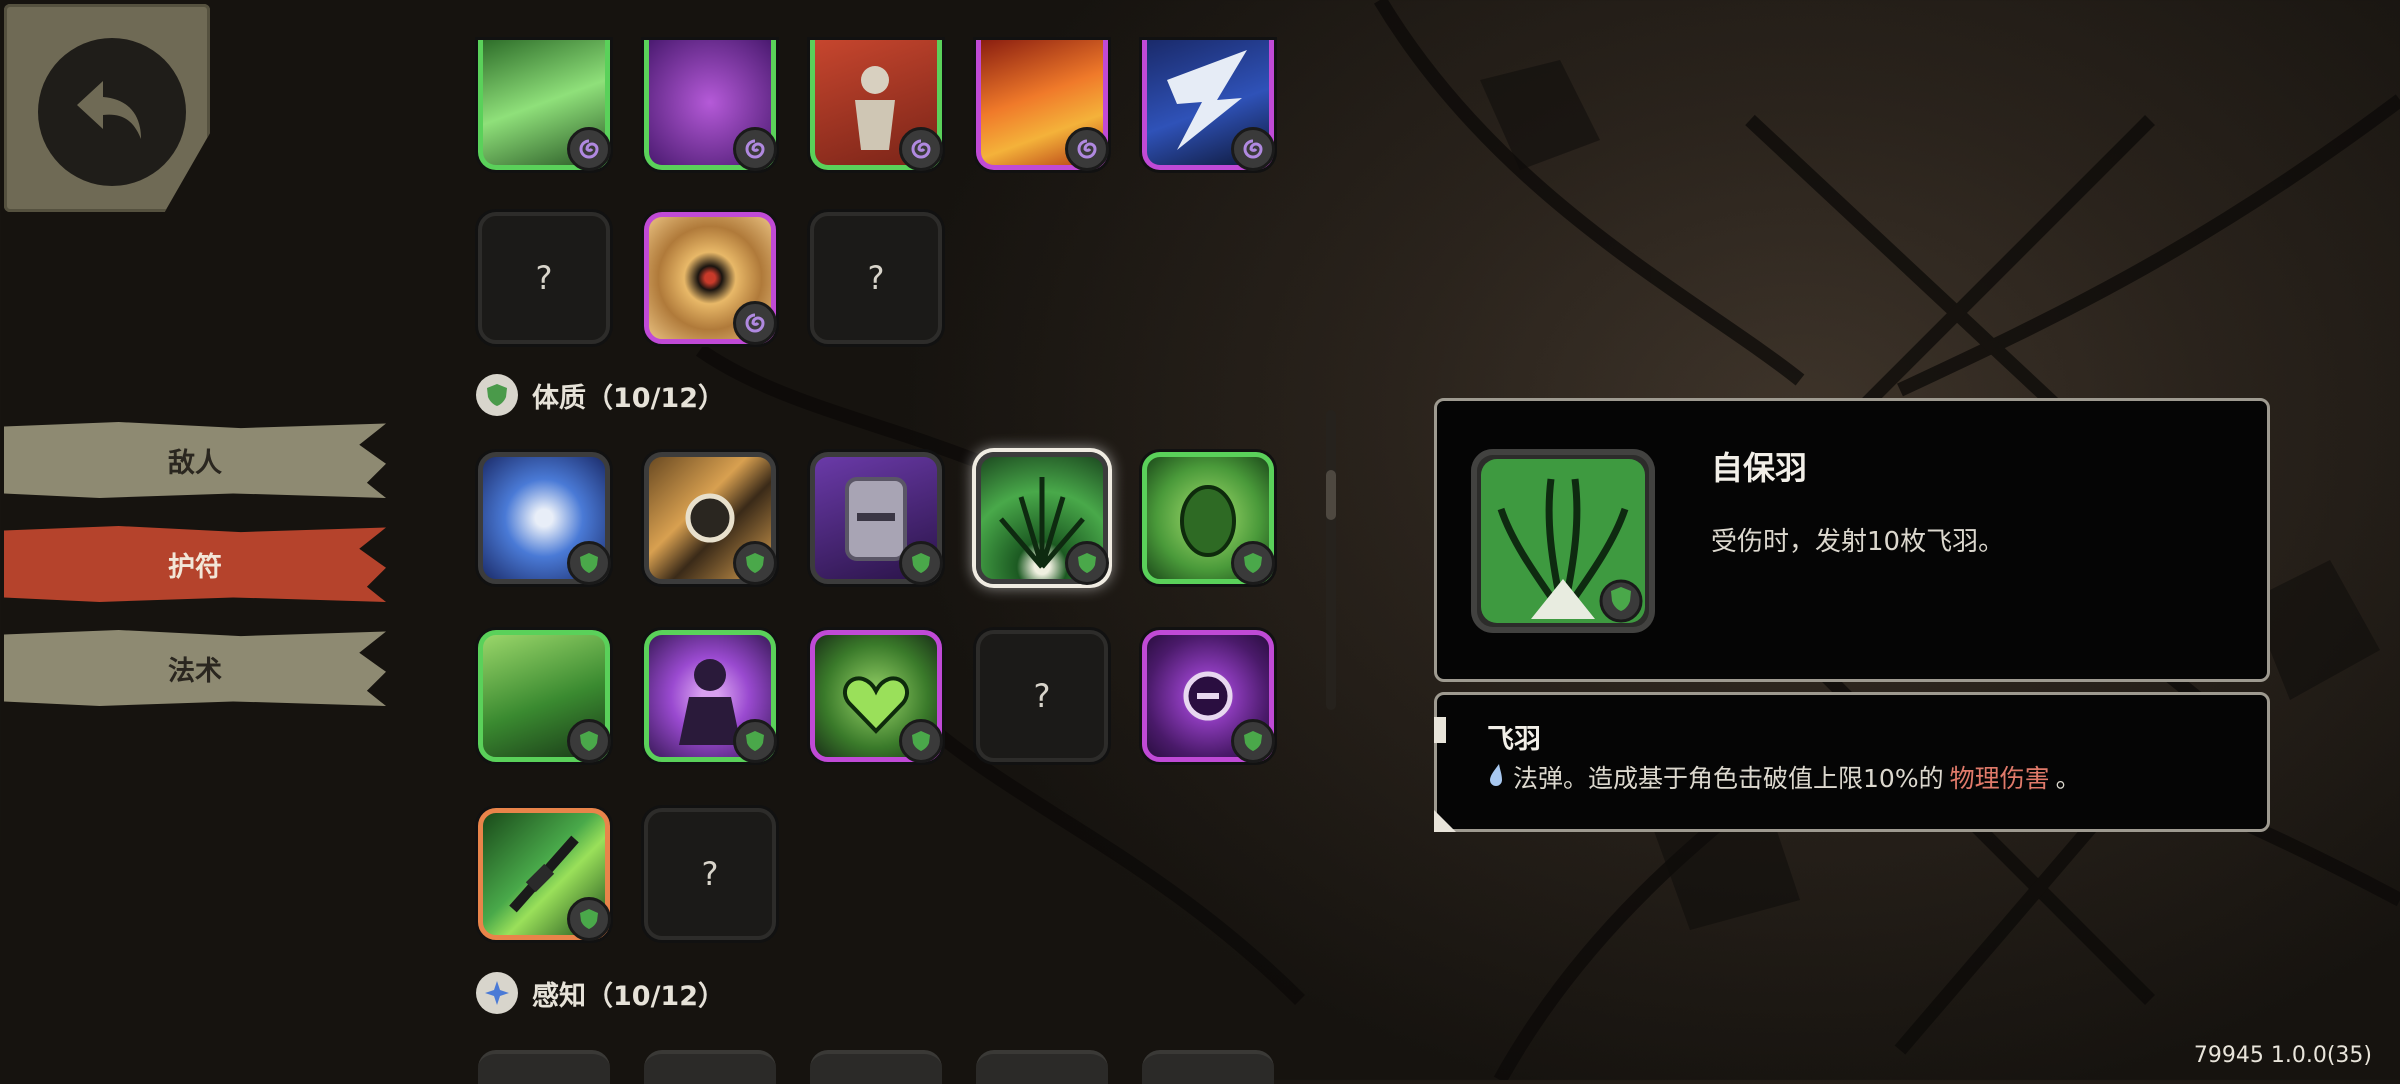  What do you see at coordinates (629, 996) in the screenshot?
I see `section-title-label: 感知（10/12）` at bounding box center [629, 996].